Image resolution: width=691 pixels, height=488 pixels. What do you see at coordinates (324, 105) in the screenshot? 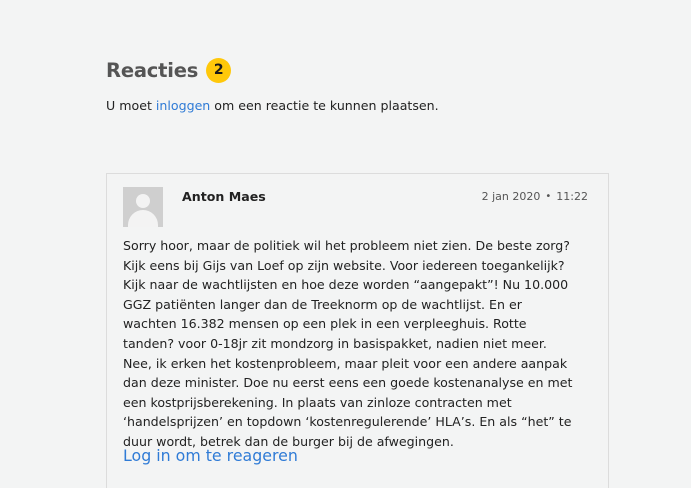
I see `login-notice-suffix: om een reactie te kunnen plaatsen.` at bounding box center [324, 105].